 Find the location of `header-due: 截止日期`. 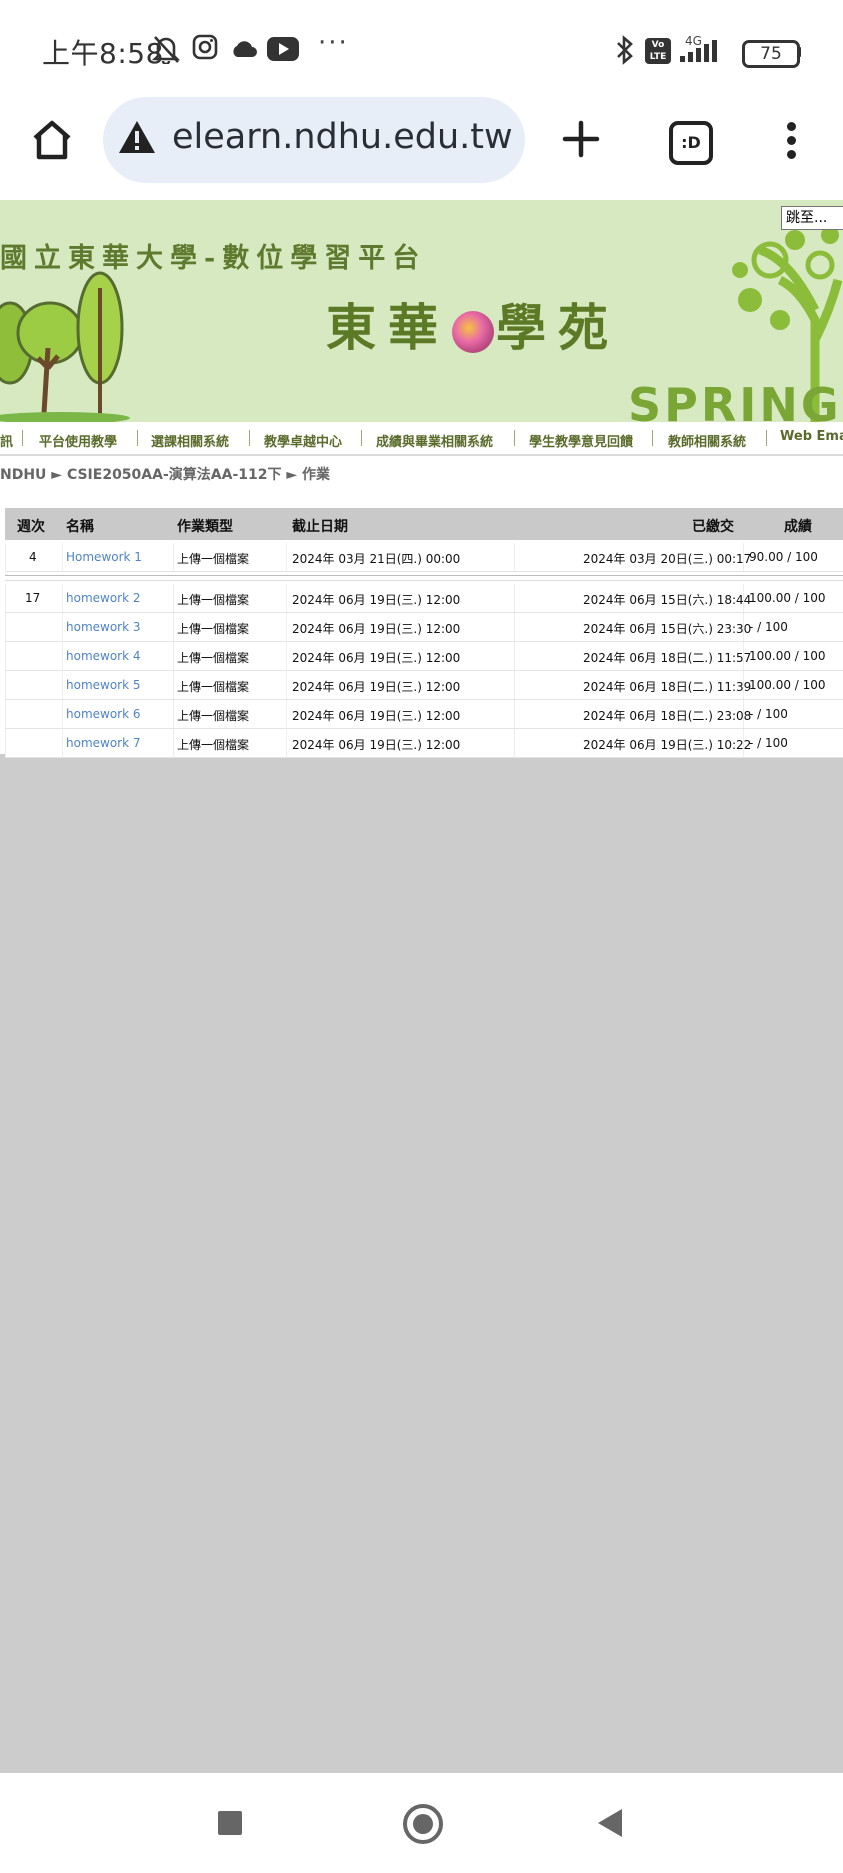

header-due: 截止日期 is located at coordinates (320, 527).